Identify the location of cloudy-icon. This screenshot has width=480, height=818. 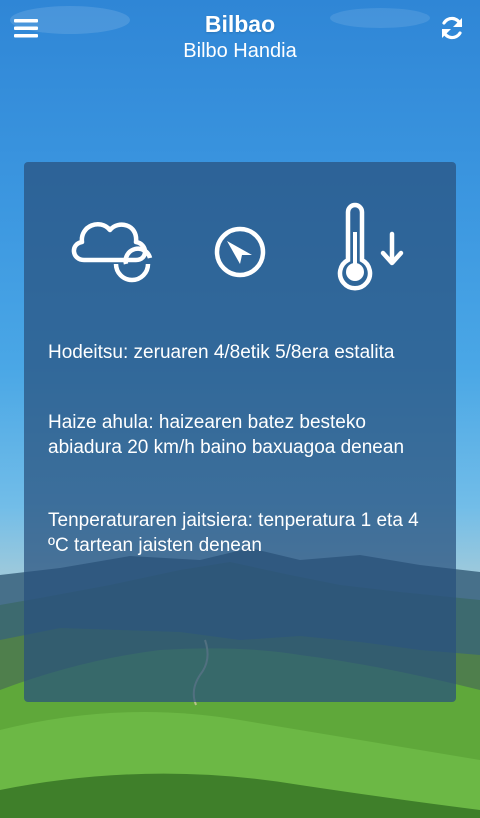
(111, 250).